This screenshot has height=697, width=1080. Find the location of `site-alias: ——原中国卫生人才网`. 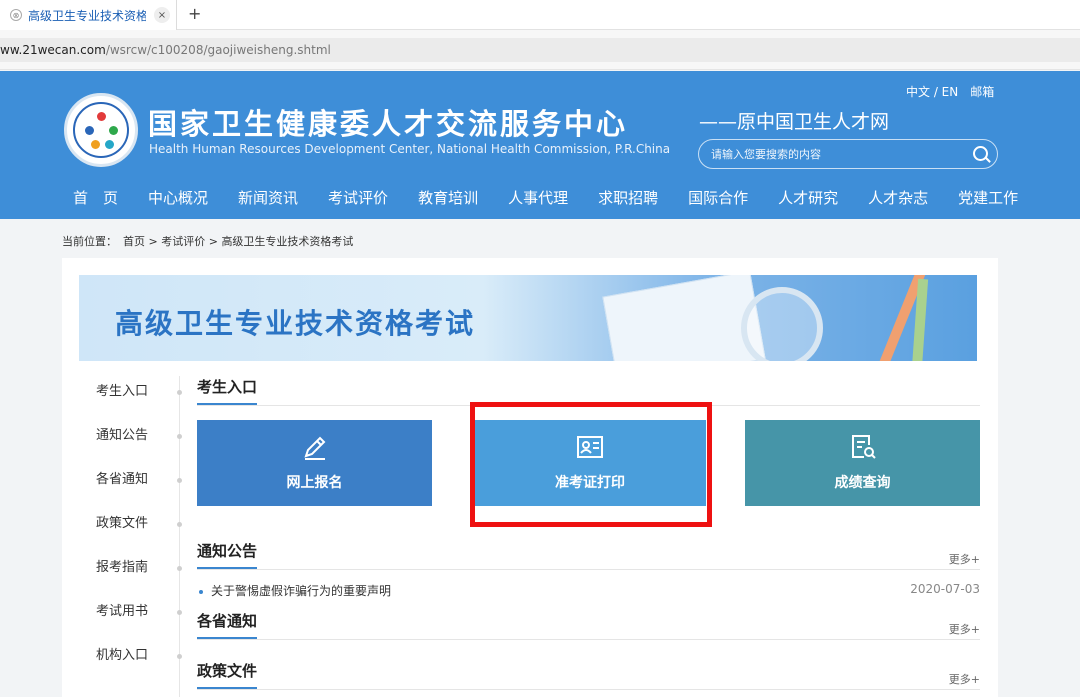

site-alias: ——原中国卫生人才网 is located at coordinates (794, 122).